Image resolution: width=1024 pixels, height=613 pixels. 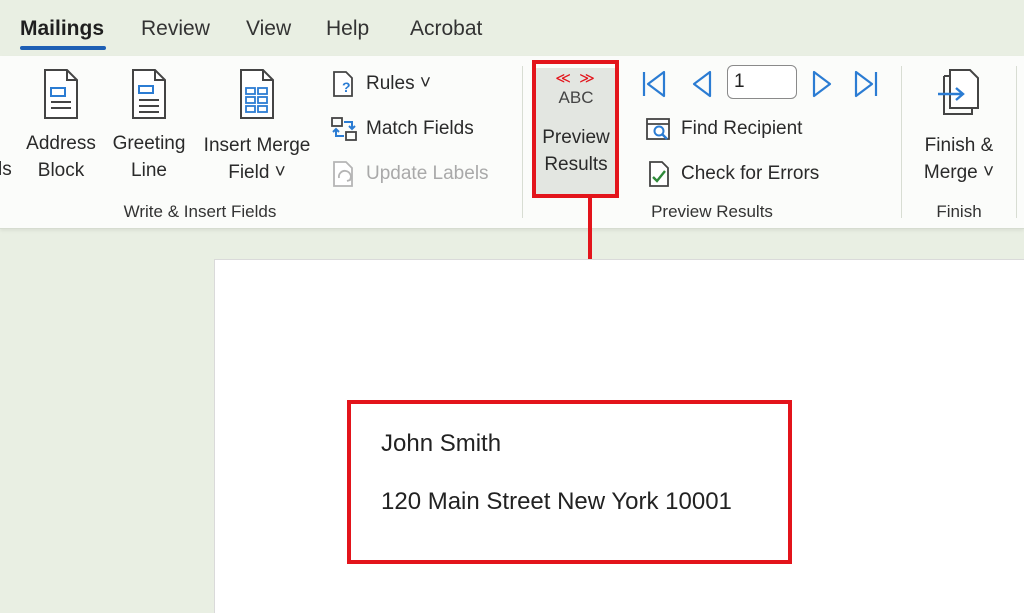 I want to click on check-for-errors-label: Check for Errors, so click(x=750, y=173).